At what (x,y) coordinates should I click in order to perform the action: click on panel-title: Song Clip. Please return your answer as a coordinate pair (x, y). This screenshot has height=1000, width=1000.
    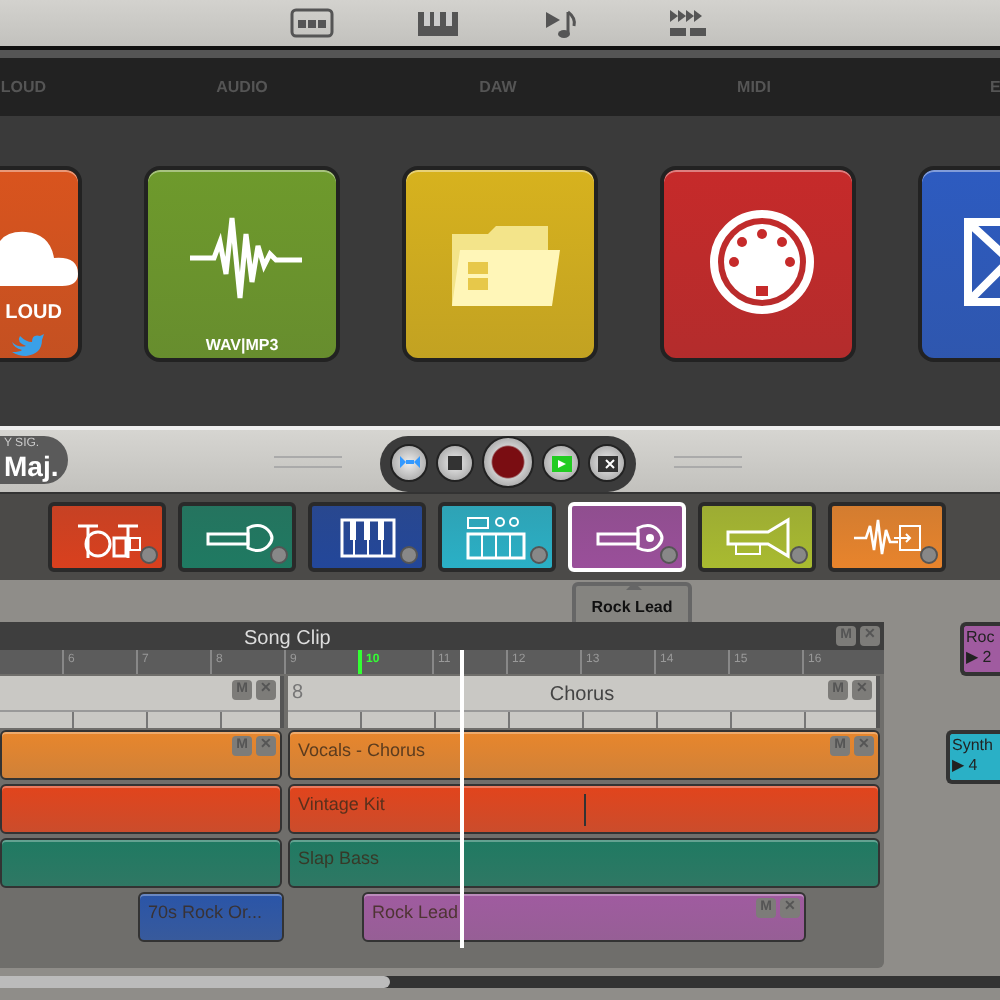
    Looking at the image, I should click on (287, 639).